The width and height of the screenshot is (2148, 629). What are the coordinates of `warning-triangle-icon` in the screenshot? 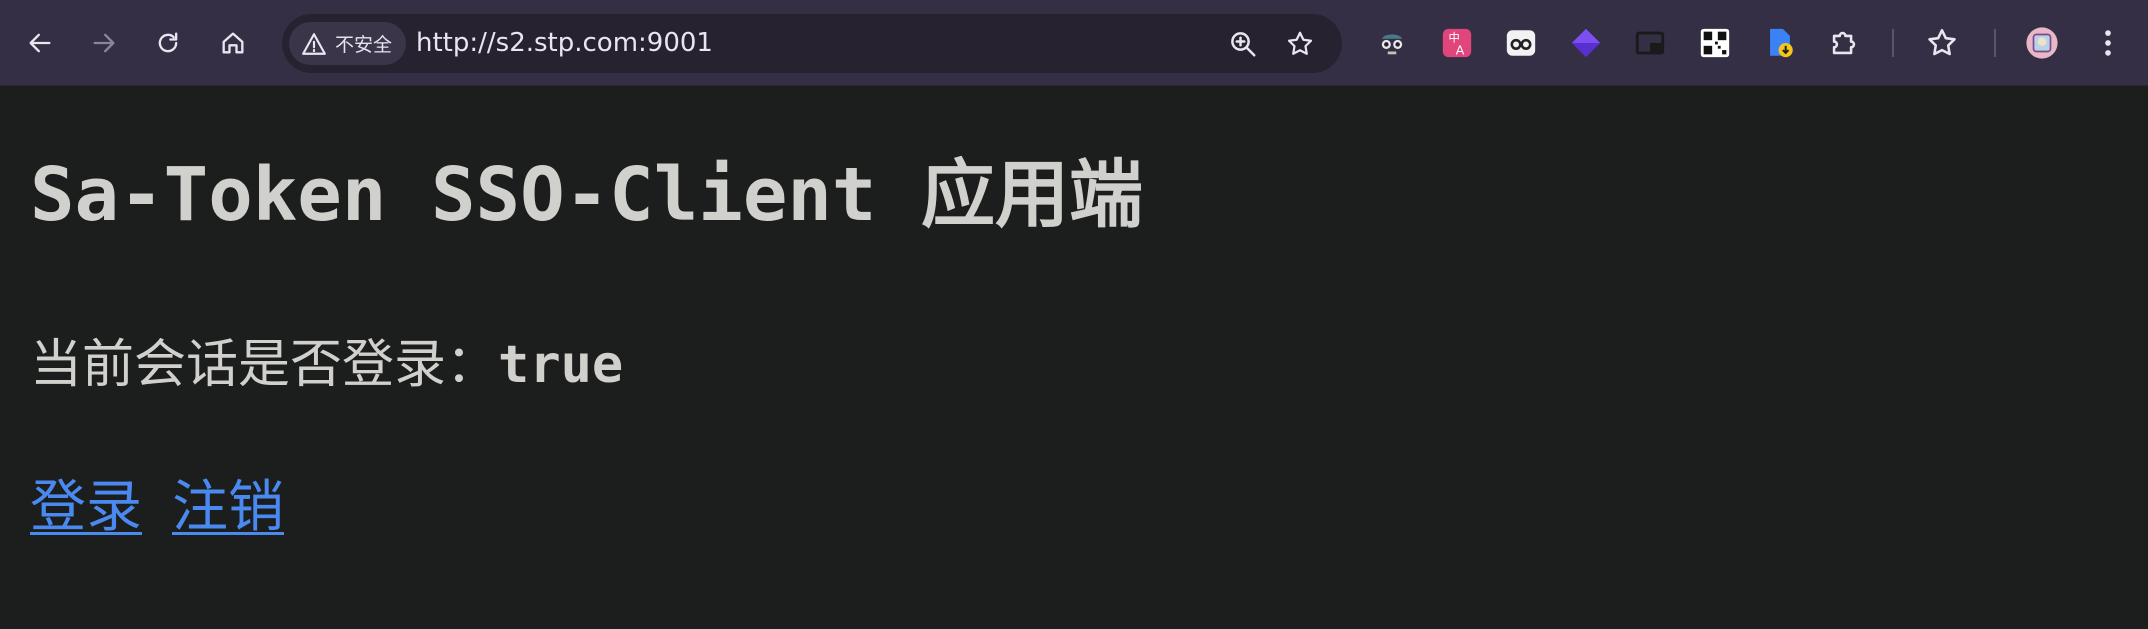 It's located at (314, 43).